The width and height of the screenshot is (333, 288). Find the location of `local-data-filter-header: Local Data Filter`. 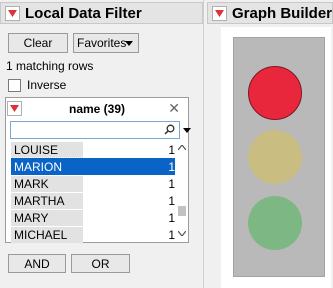

local-data-filter-header: Local Data Filter is located at coordinates (101, 13).